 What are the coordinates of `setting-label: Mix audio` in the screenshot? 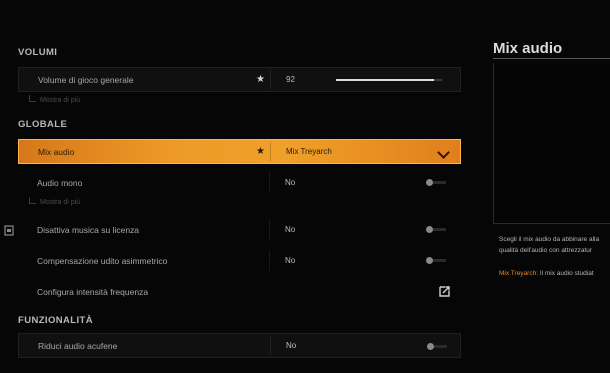 It's located at (56, 151).